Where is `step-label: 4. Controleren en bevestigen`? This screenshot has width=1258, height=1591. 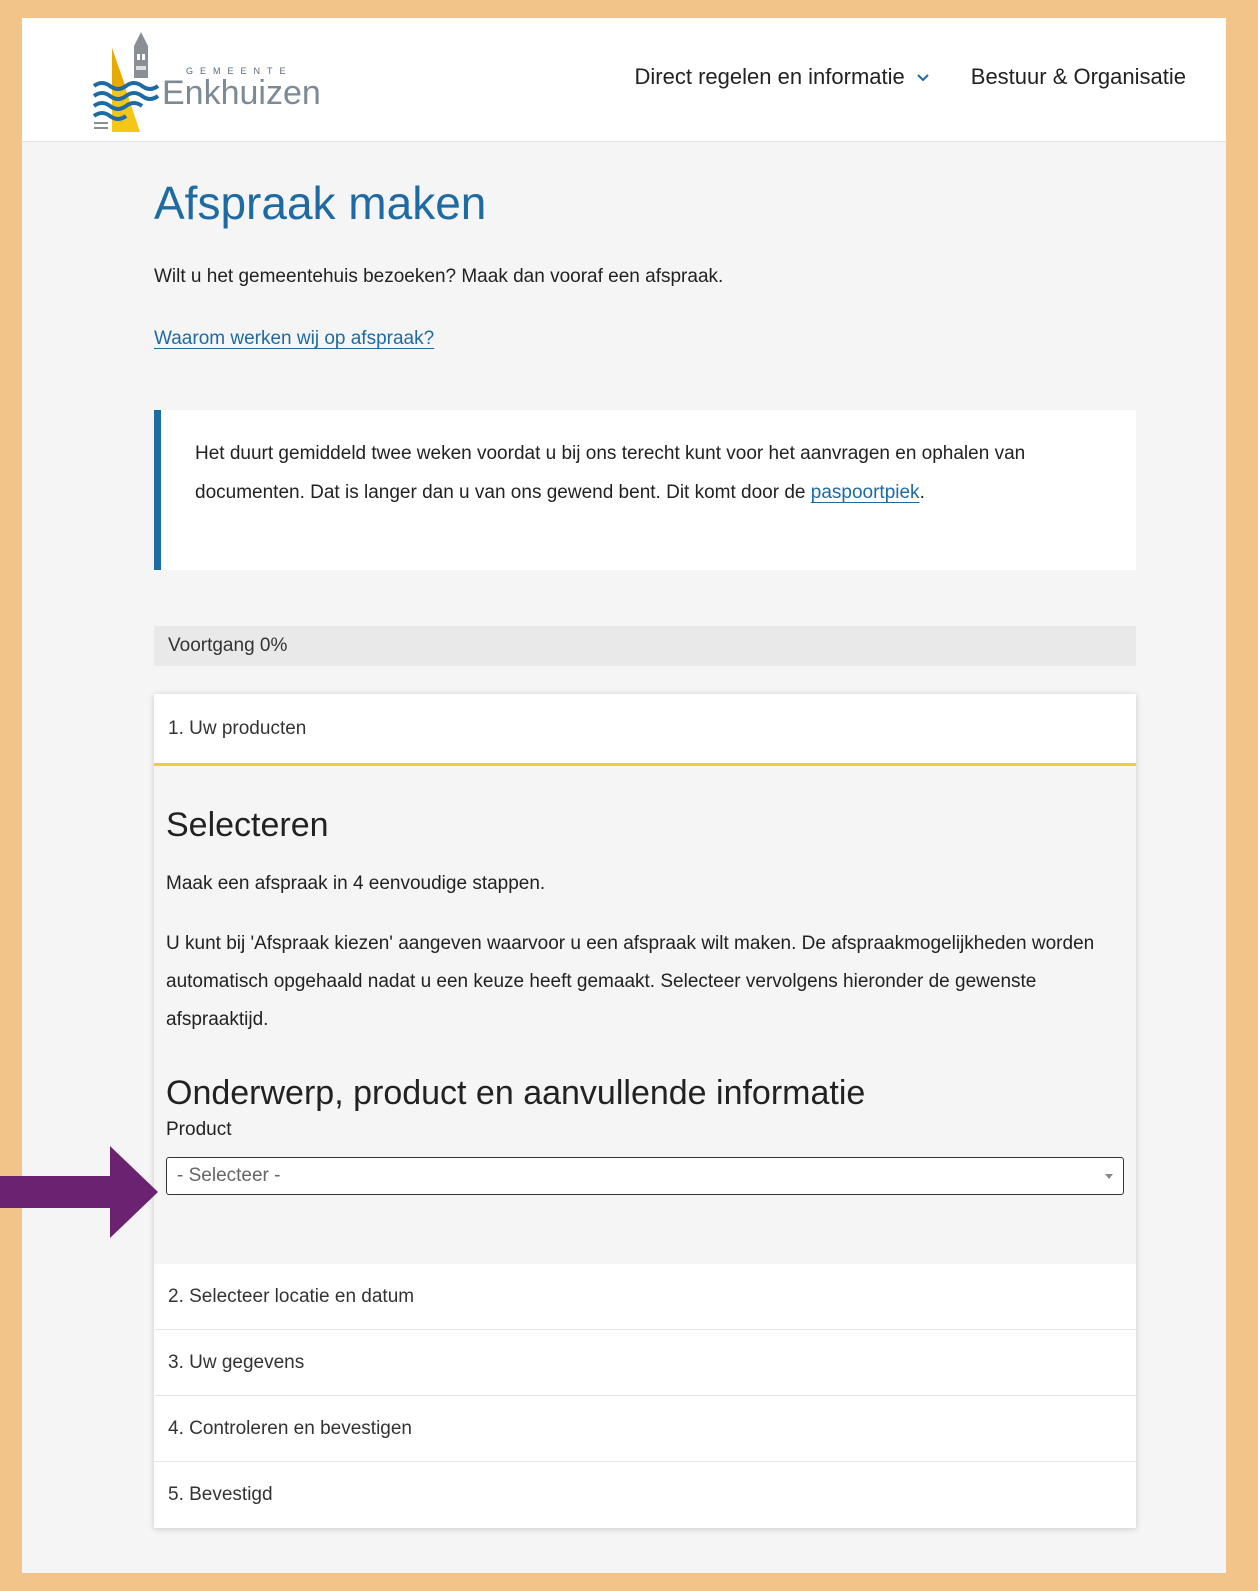 step-label: 4. Controleren en bevestigen is located at coordinates (290, 1428).